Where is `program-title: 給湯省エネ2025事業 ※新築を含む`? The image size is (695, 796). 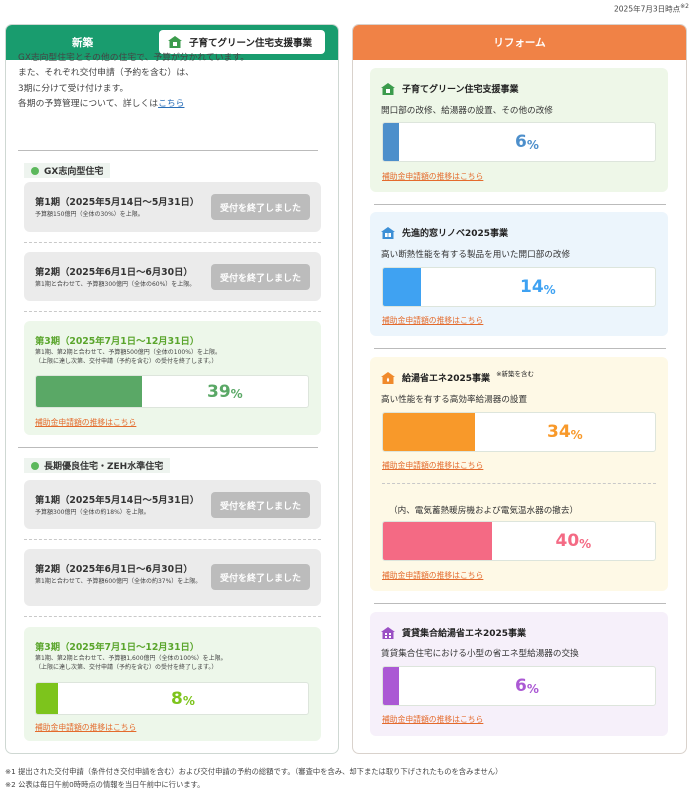 program-title: 給湯省エネ2025事業 ※新築を含む is located at coordinates (458, 376).